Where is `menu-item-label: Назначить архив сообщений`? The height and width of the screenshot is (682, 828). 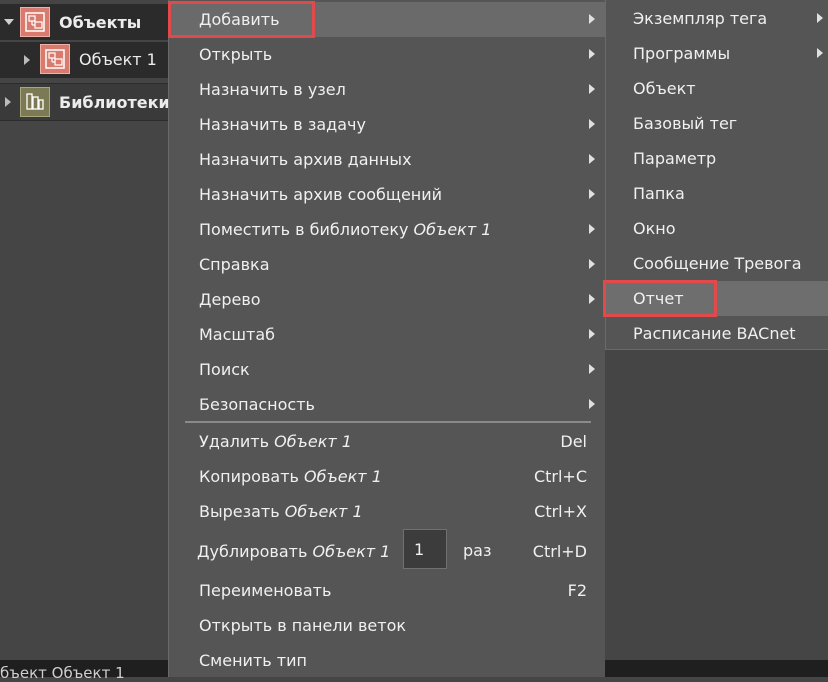
menu-item-label: Назначить архив сообщений is located at coordinates (321, 194).